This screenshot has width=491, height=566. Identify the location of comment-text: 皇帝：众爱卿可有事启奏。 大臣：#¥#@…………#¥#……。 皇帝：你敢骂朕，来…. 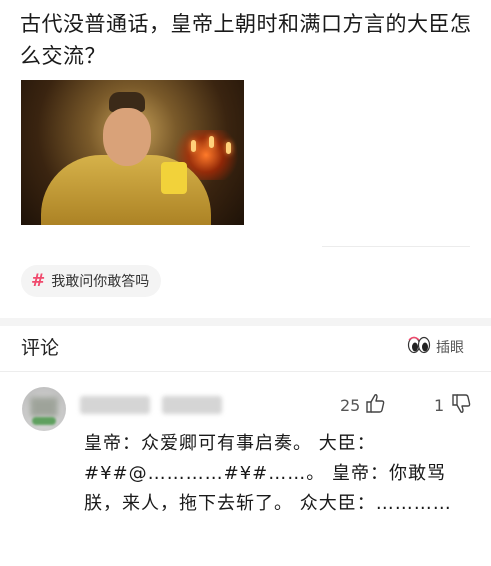
(268, 473).